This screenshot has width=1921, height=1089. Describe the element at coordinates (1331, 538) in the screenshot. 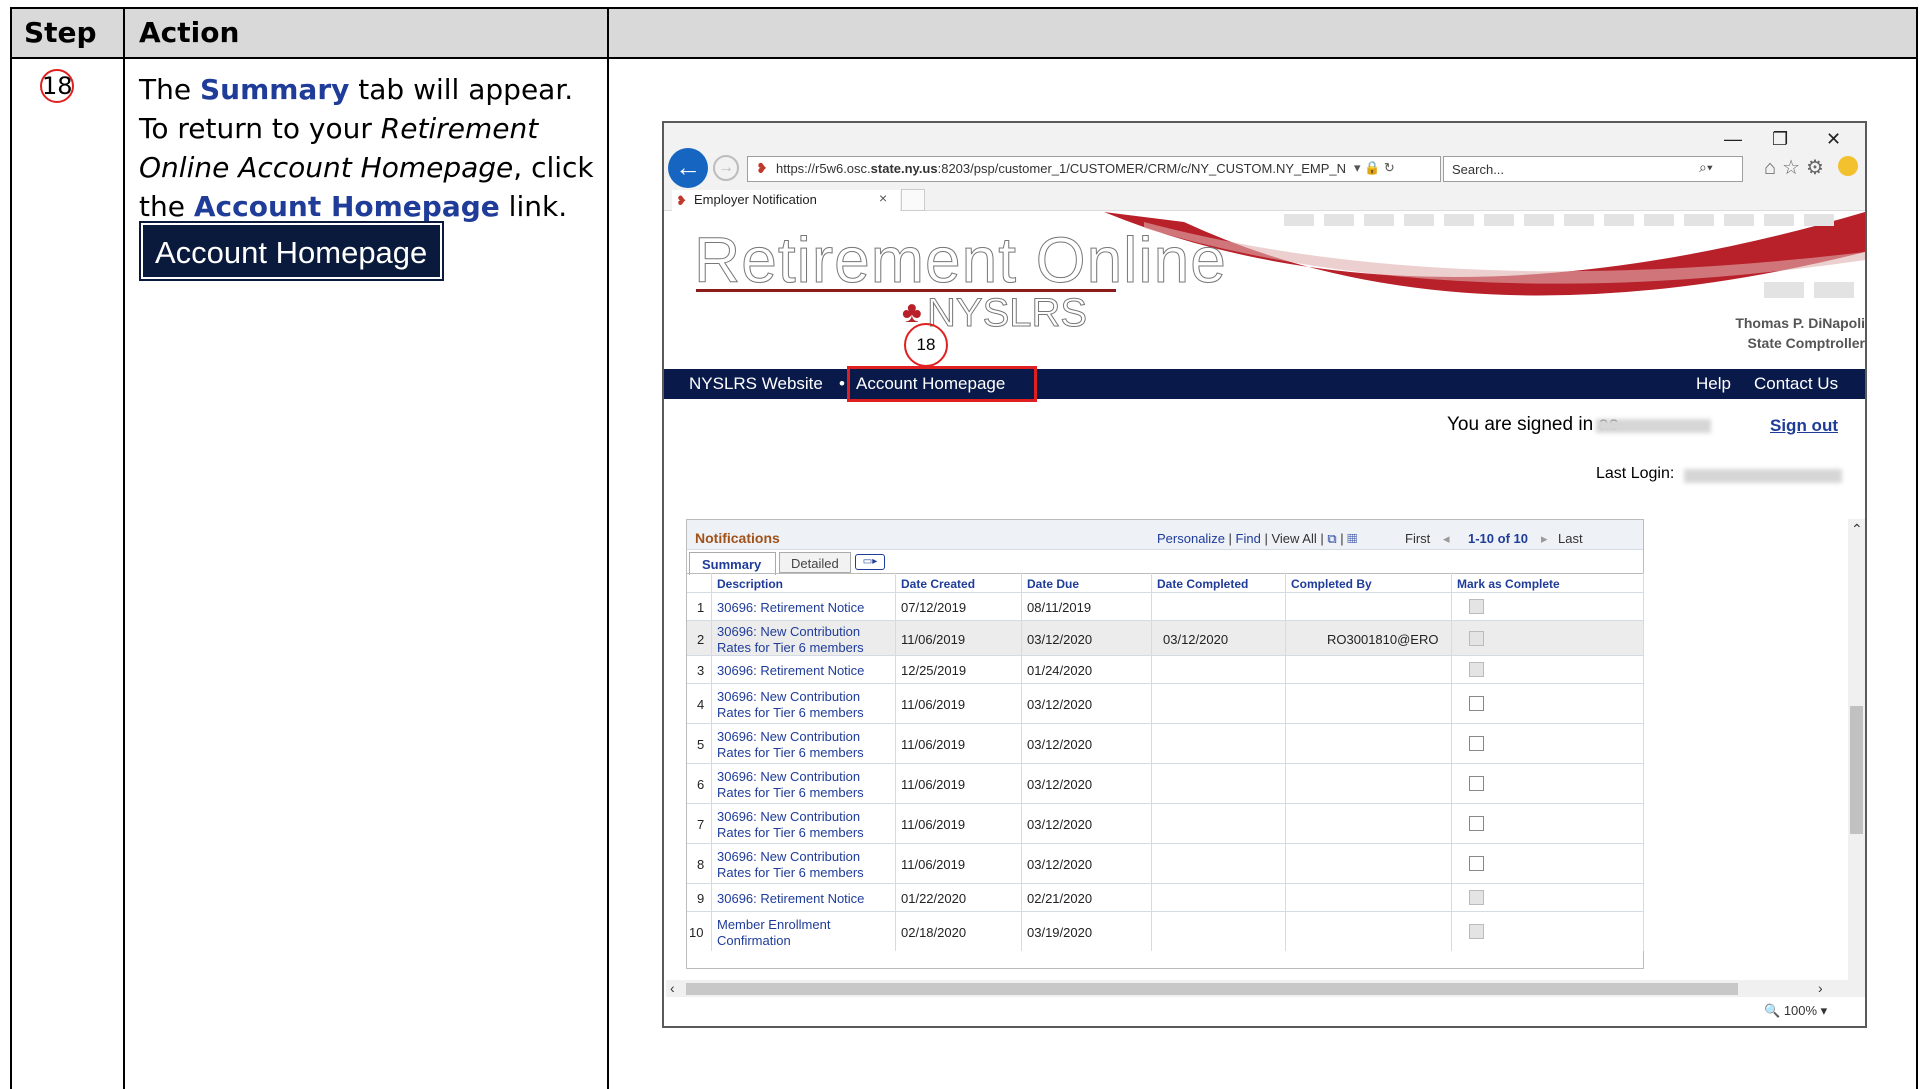

I see `zoom-grid-icon: ⧉` at that location.